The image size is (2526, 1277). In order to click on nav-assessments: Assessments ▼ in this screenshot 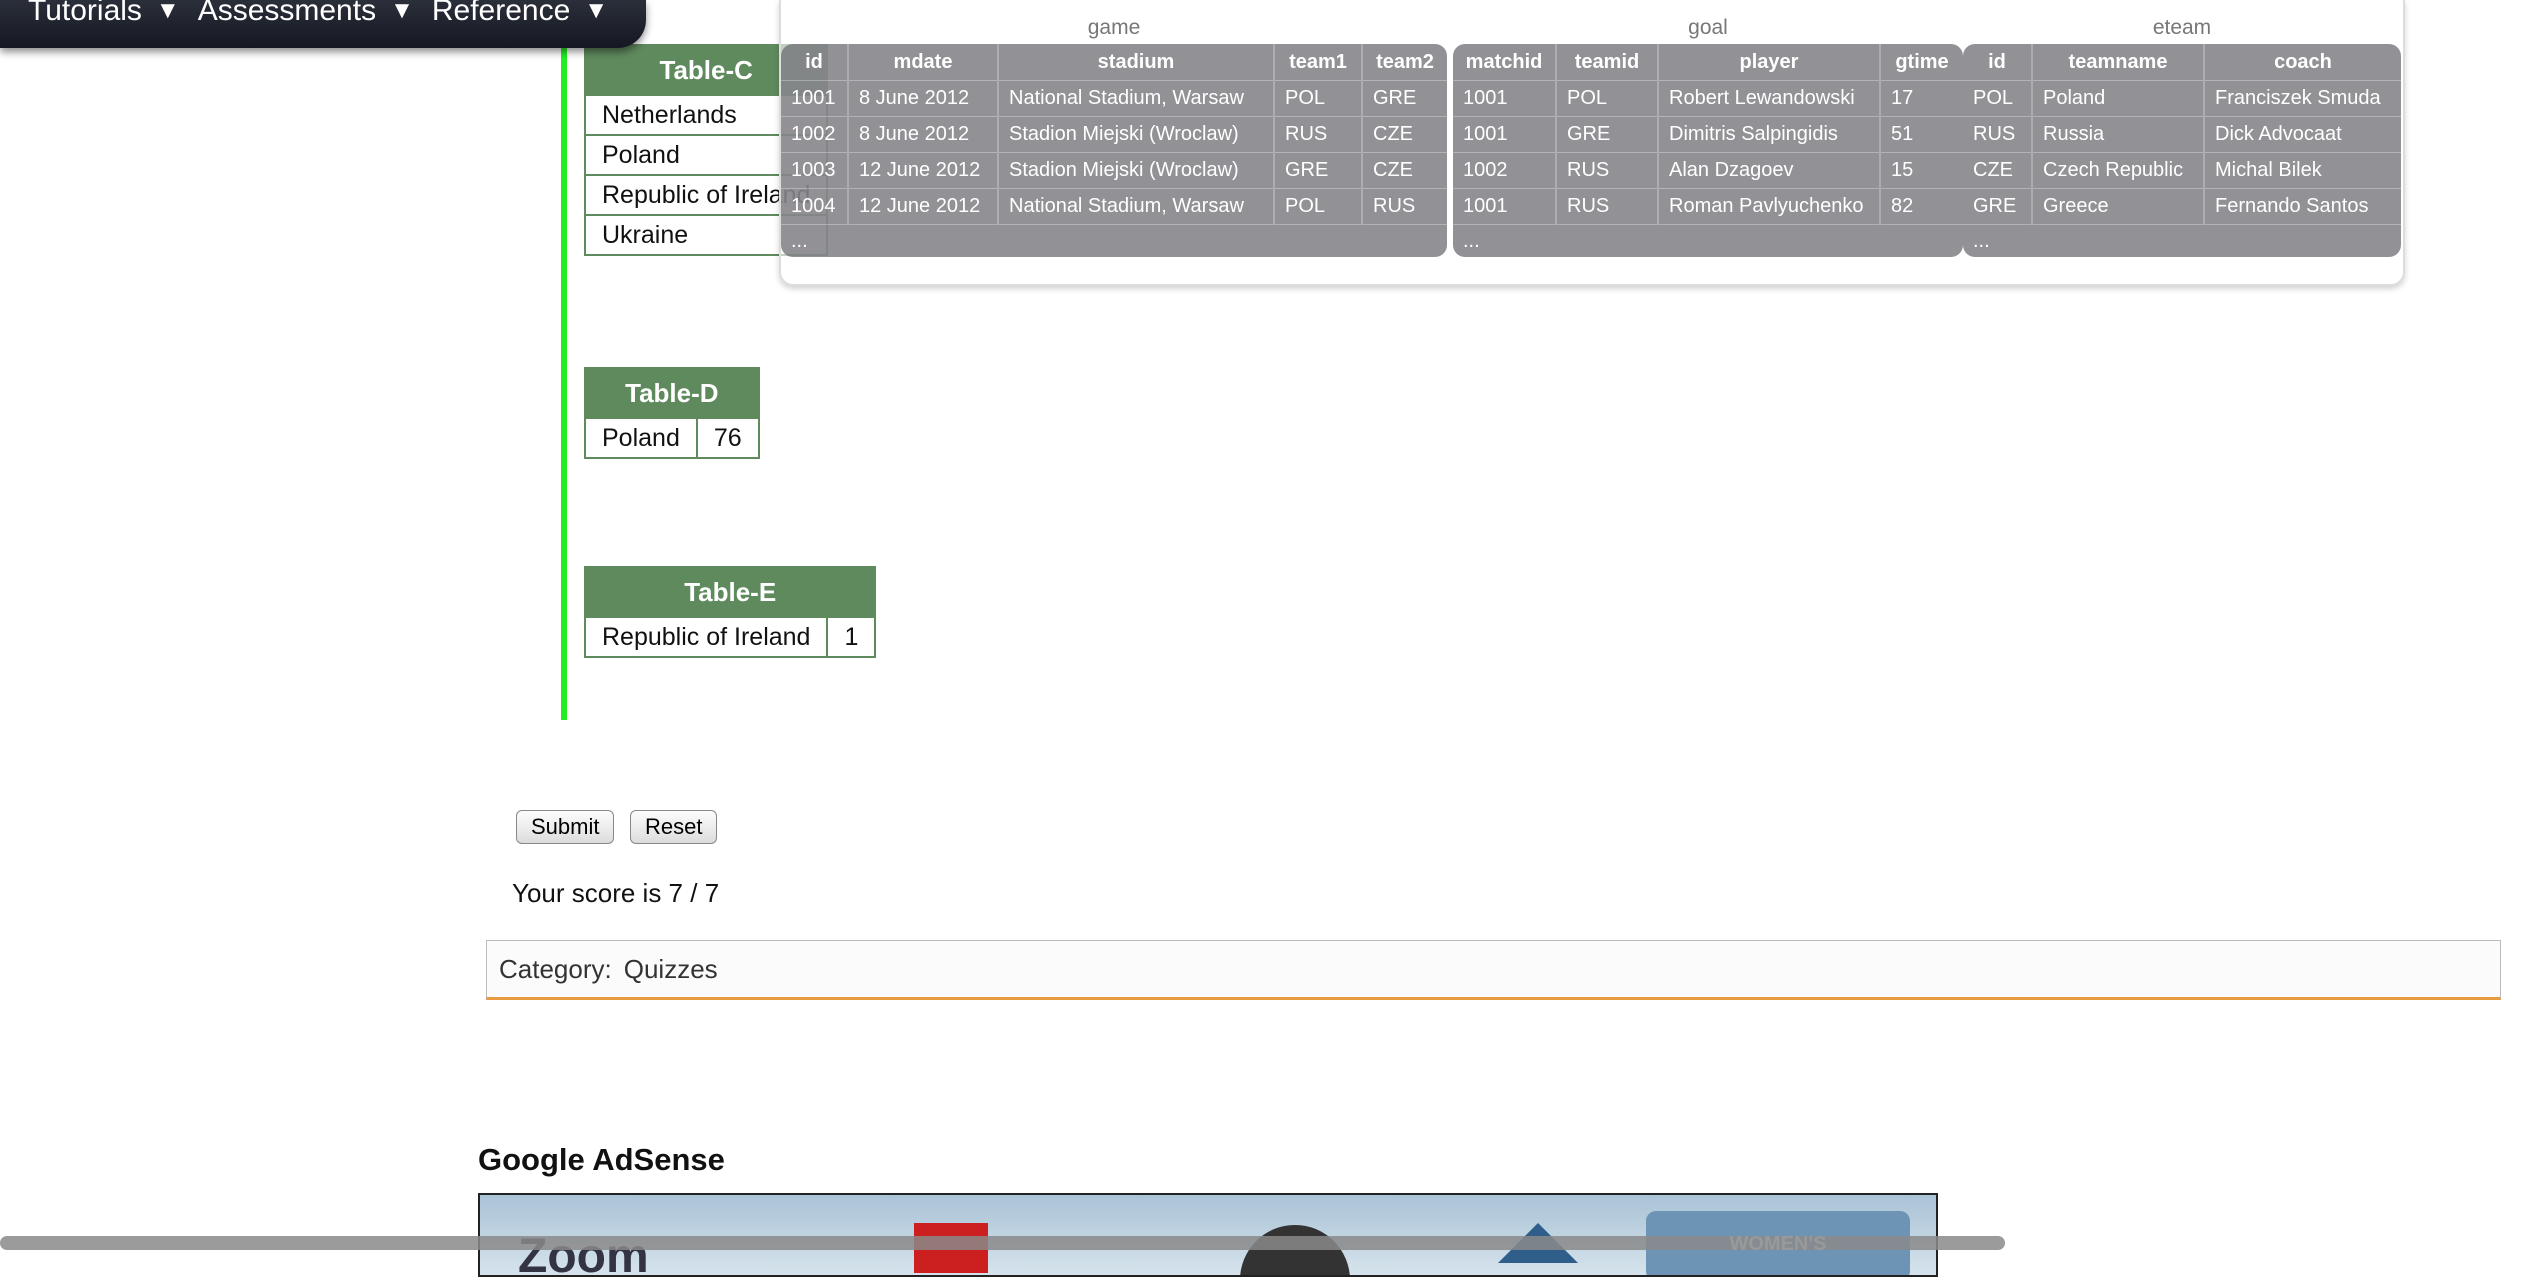, I will do `click(306, 14)`.